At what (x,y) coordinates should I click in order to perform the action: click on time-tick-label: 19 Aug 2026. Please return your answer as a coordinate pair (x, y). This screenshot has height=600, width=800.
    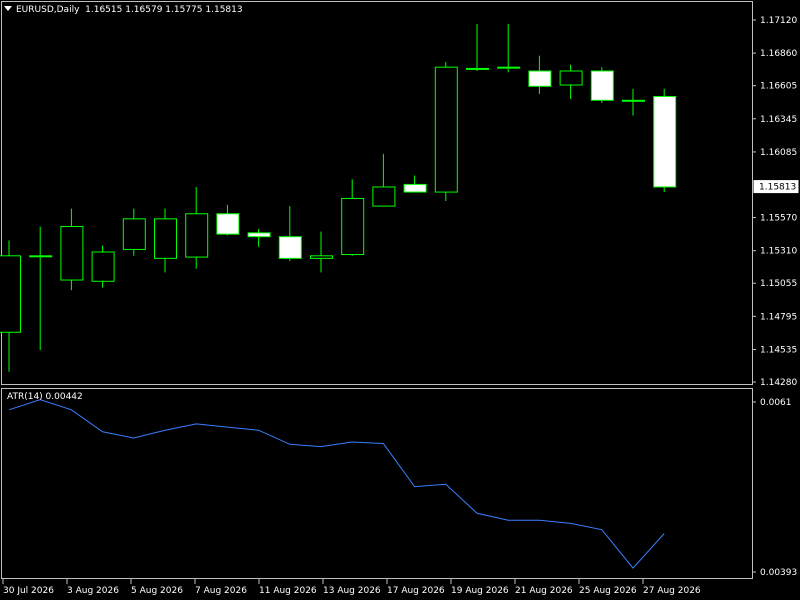
    Looking at the image, I should click on (480, 591).